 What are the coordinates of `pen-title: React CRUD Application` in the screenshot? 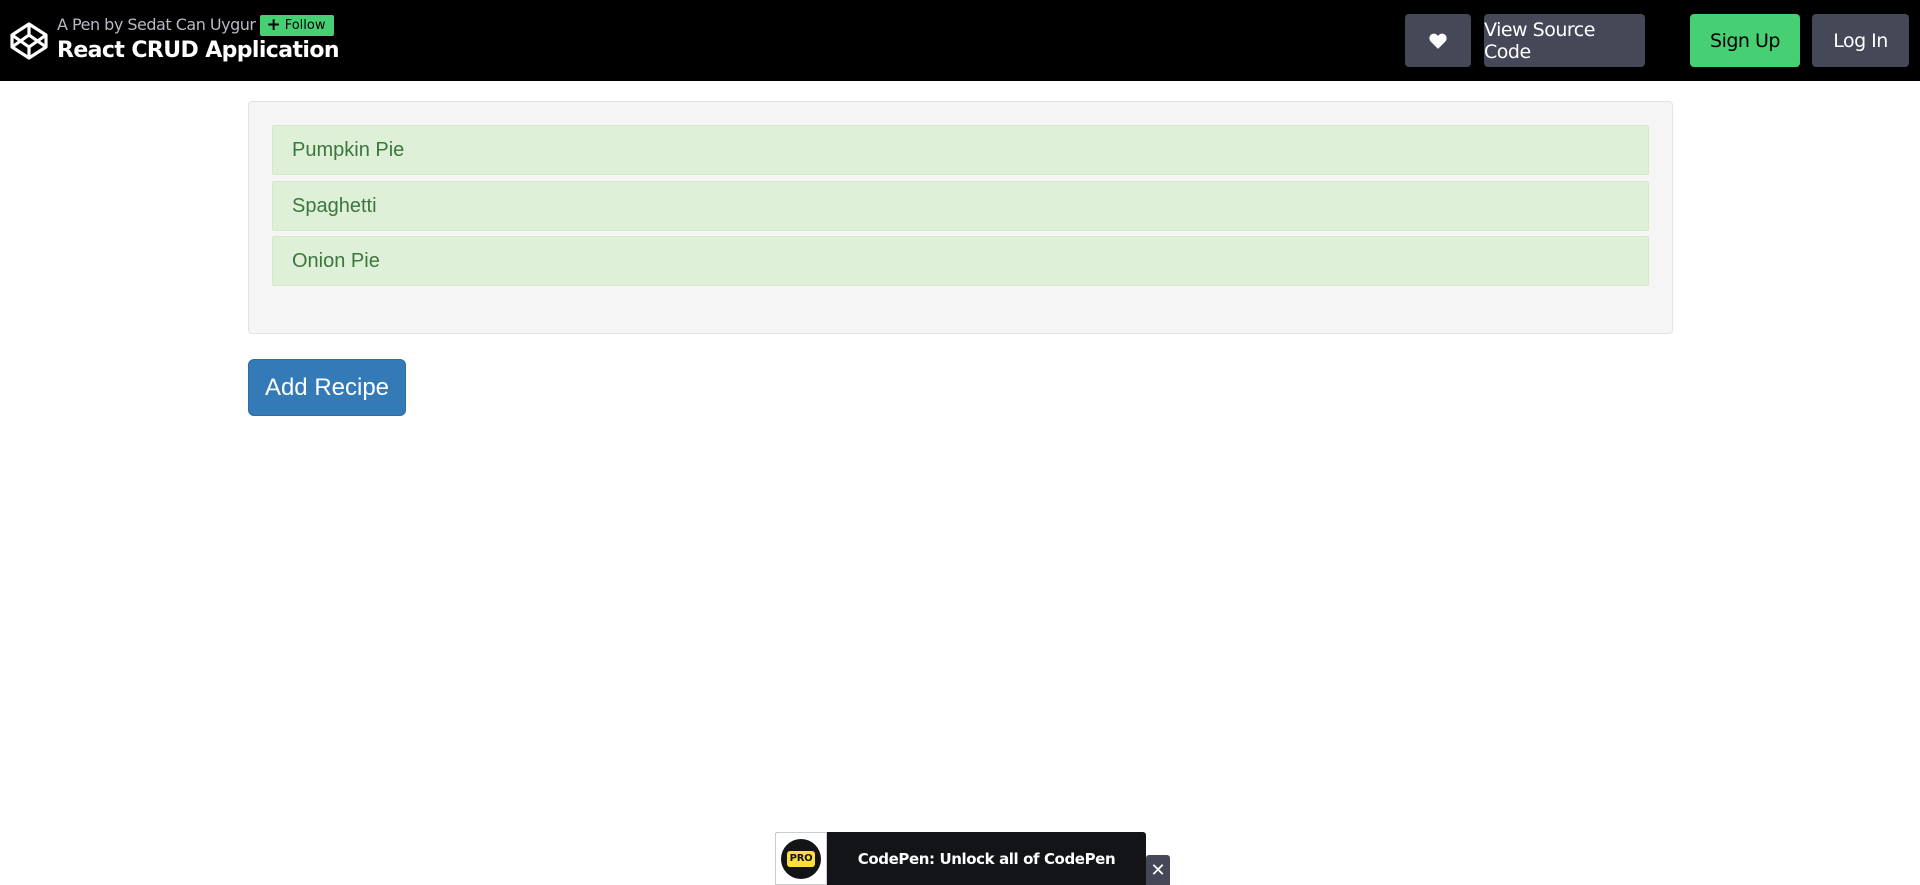 It's located at (198, 50).